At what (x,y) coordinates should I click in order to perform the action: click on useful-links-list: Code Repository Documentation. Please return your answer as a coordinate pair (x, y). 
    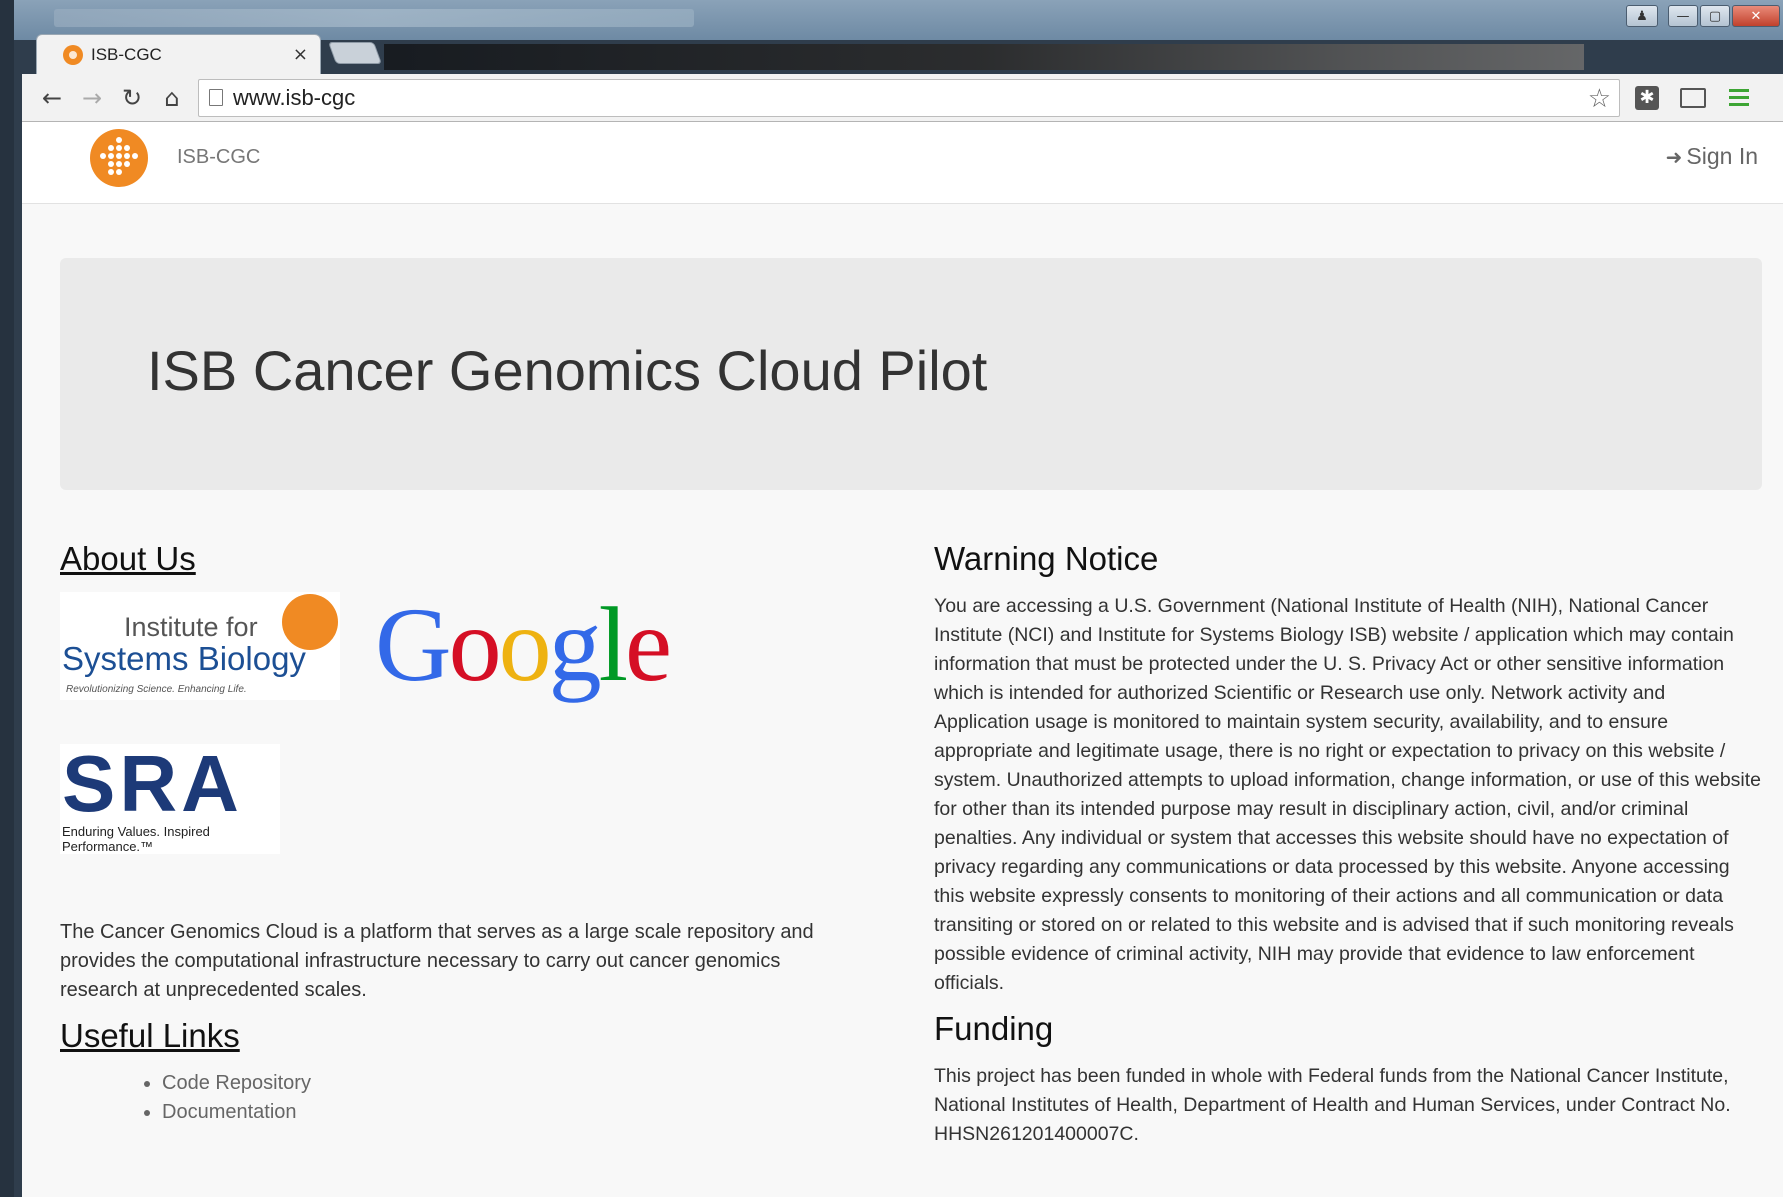
    Looking at the image, I should click on (470, 1098).